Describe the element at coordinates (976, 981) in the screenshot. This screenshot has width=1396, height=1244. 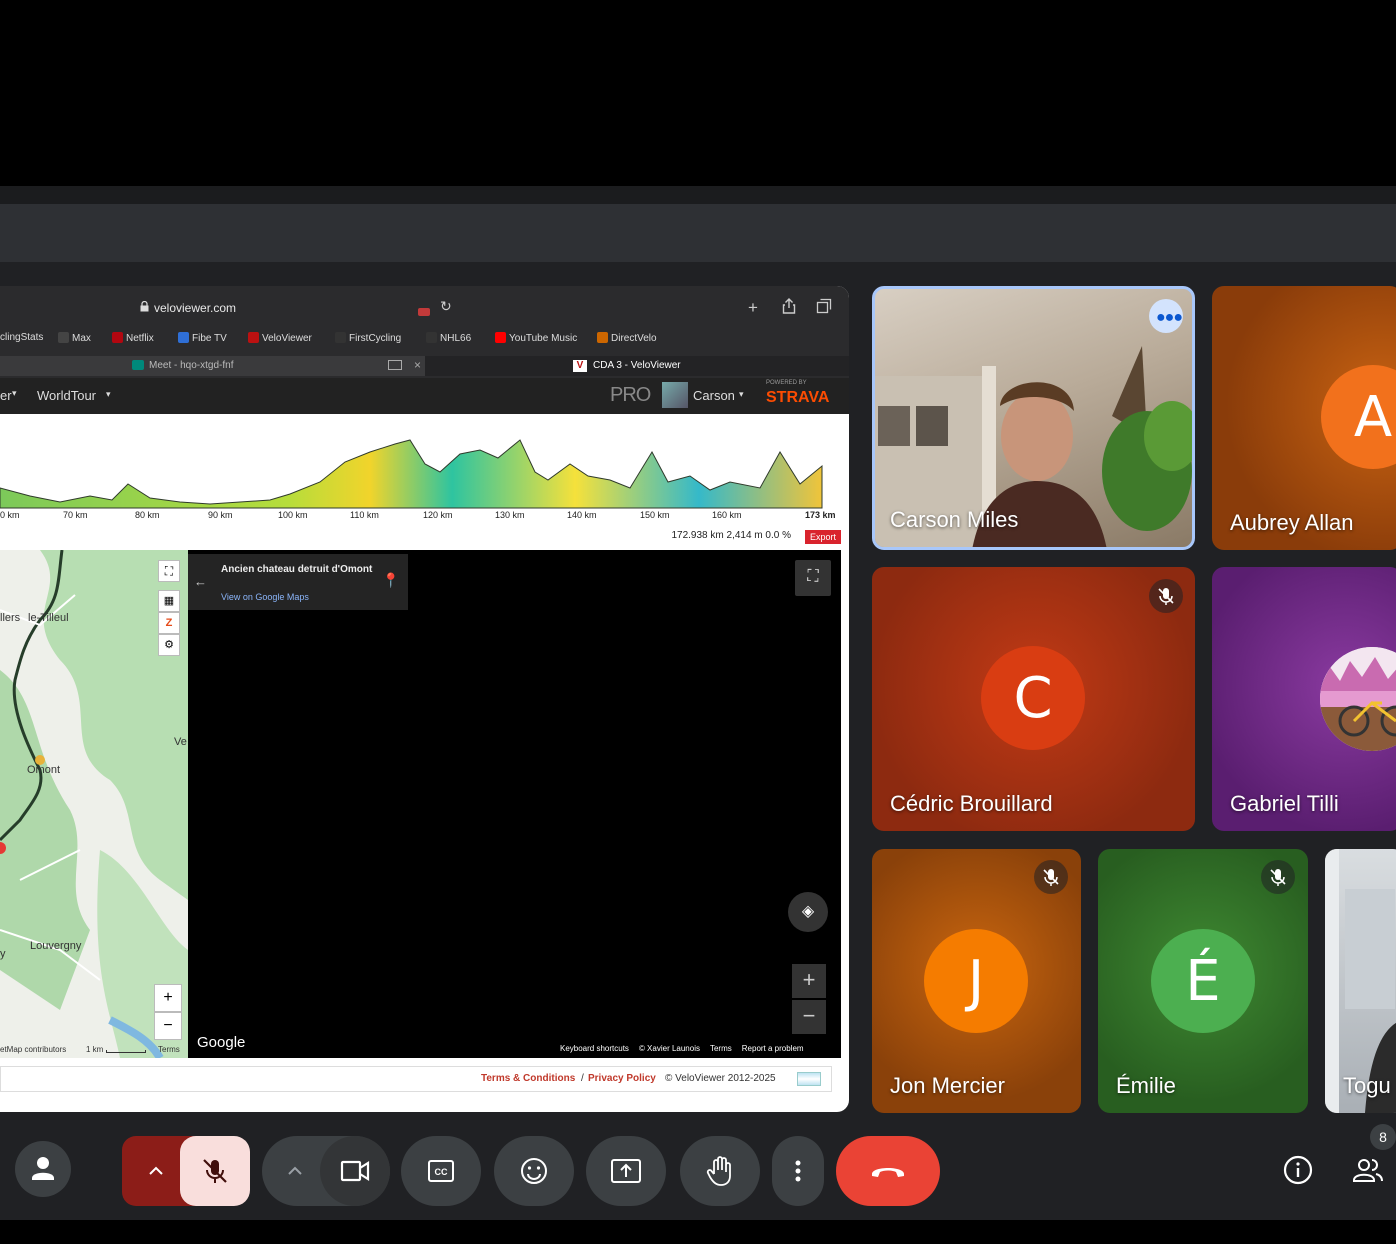
I see `participant-tile-jon: J Jon Mercier` at that location.